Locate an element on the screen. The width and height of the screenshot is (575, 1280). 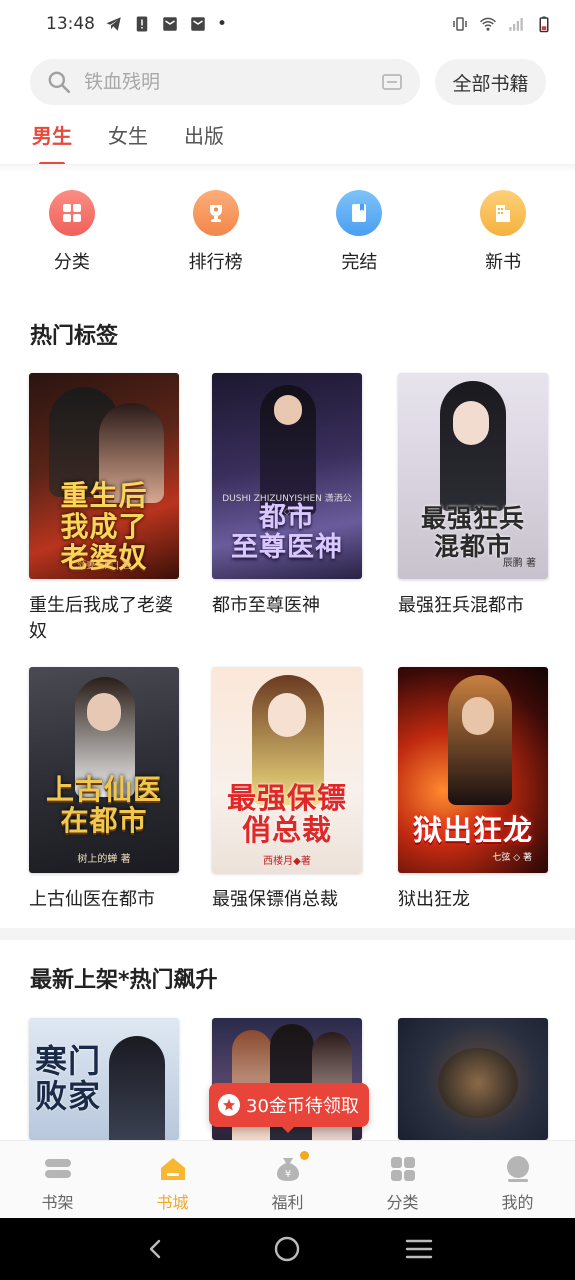
quick-entry-label: 完结 is located at coordinates (359, 262).